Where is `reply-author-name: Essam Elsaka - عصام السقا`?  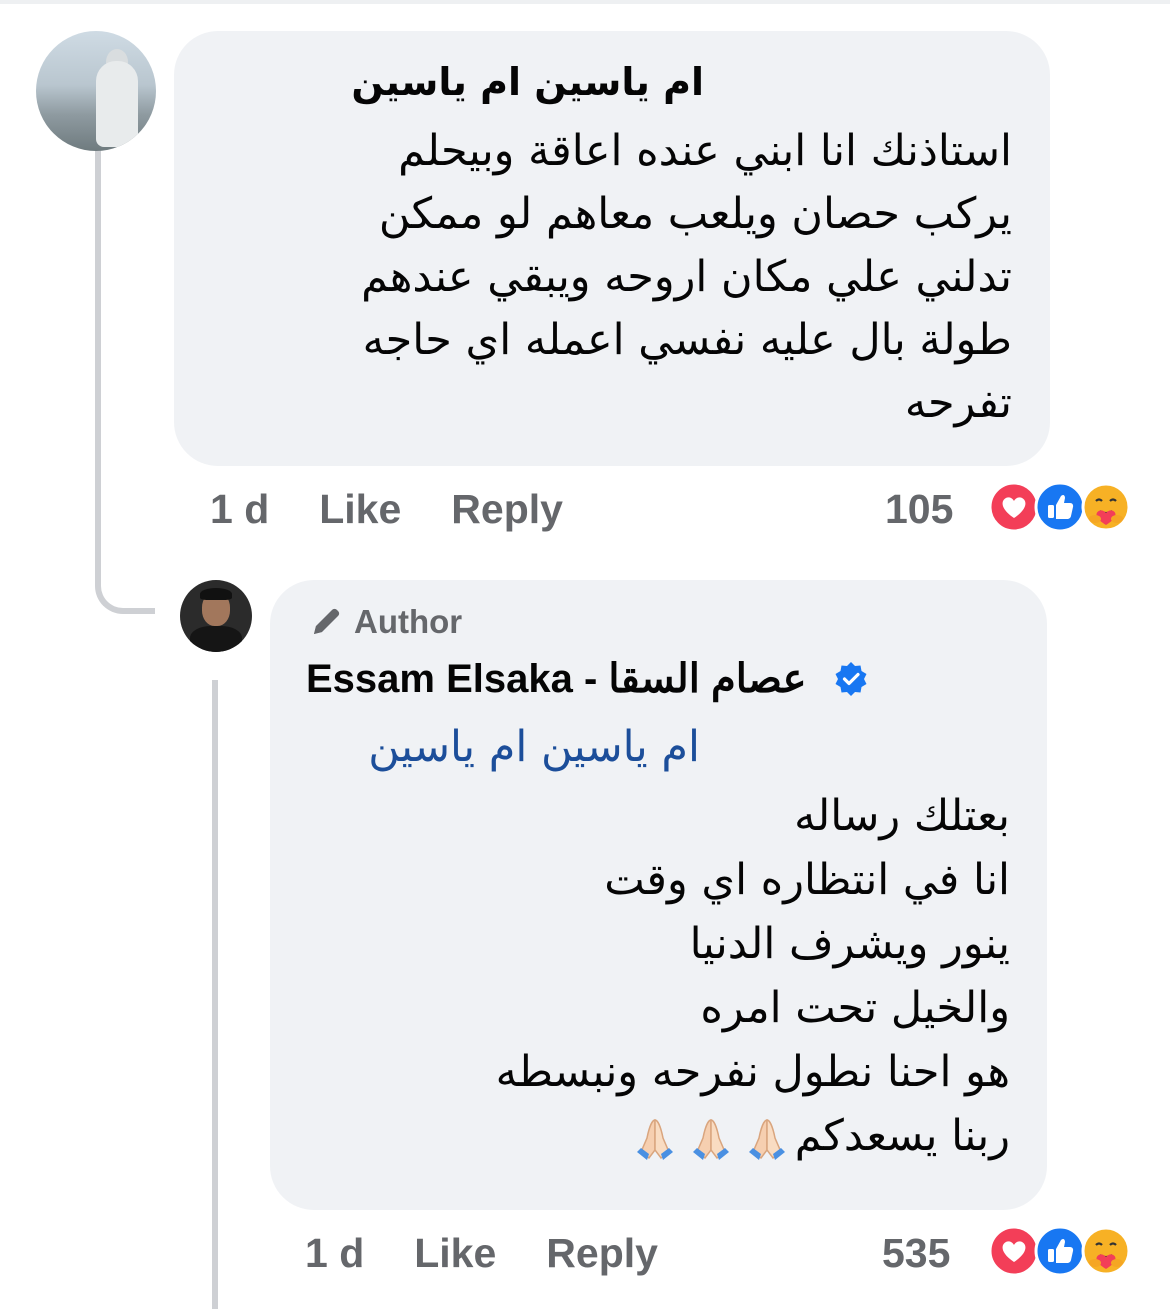 reply-author-name: Essam Elsaka - عصام السقا is located at coordinates (556, 679).